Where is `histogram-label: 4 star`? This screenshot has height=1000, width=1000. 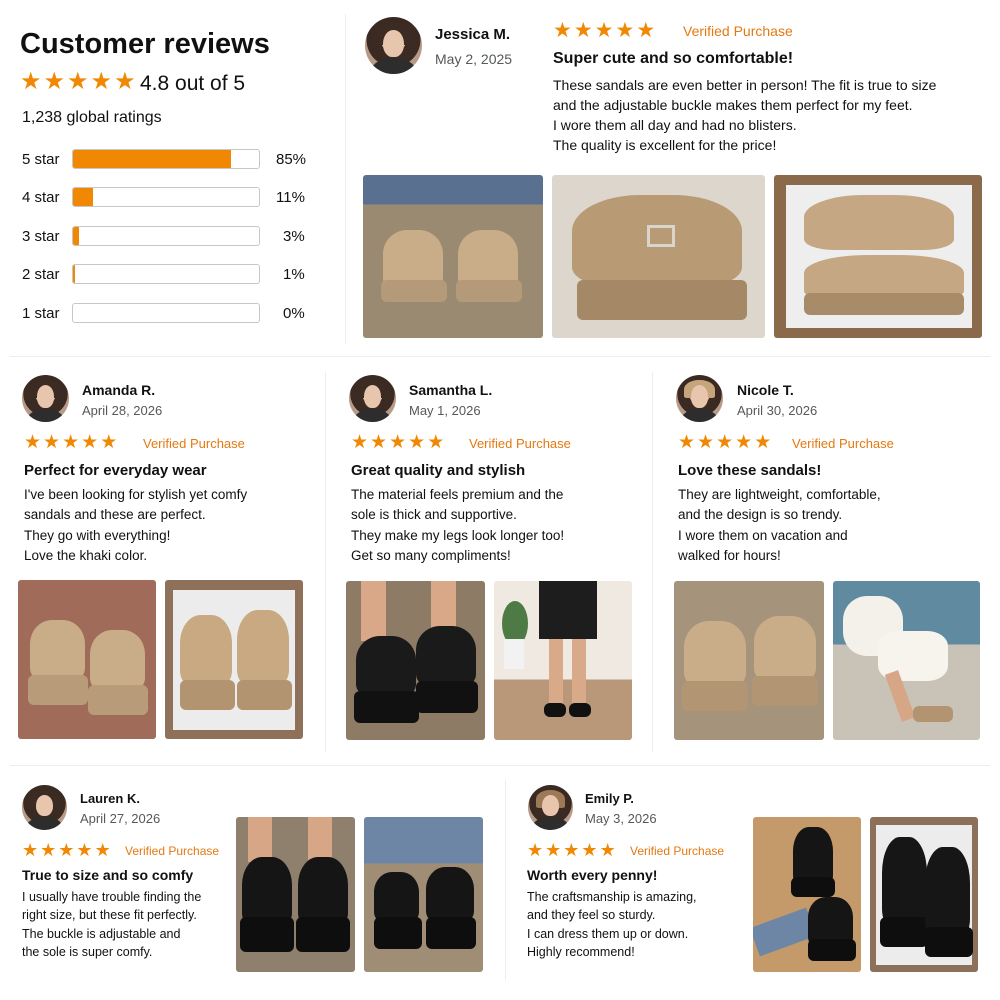 histogram-label: 4 star is located at coordinates (41, 197).